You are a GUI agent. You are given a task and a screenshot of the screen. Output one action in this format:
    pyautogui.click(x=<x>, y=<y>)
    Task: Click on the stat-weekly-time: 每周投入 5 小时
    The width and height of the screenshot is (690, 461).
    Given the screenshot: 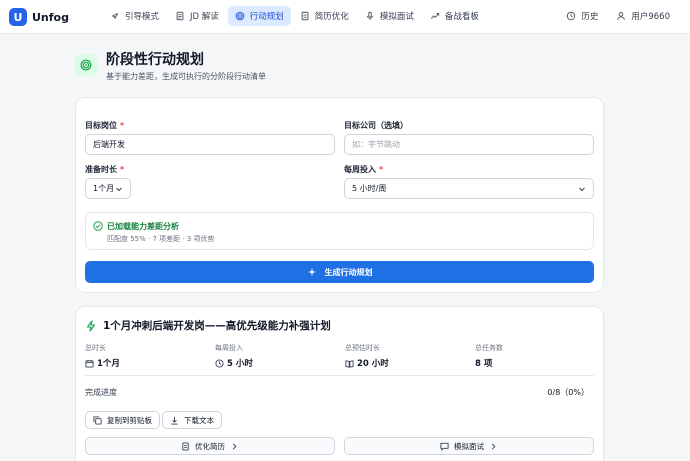 What is the action you would take?
    pyautogui.click(x=234, y=356)
    